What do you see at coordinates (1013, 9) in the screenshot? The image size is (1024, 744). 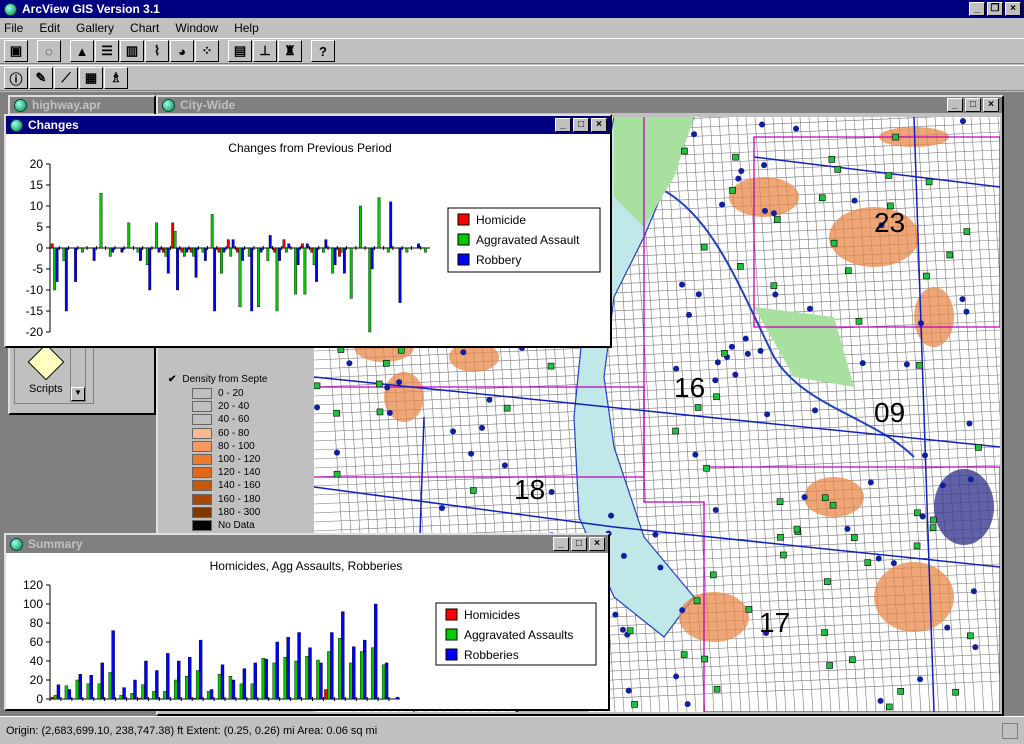 I see `close-button: ×` at bounding box center [1013, 9].